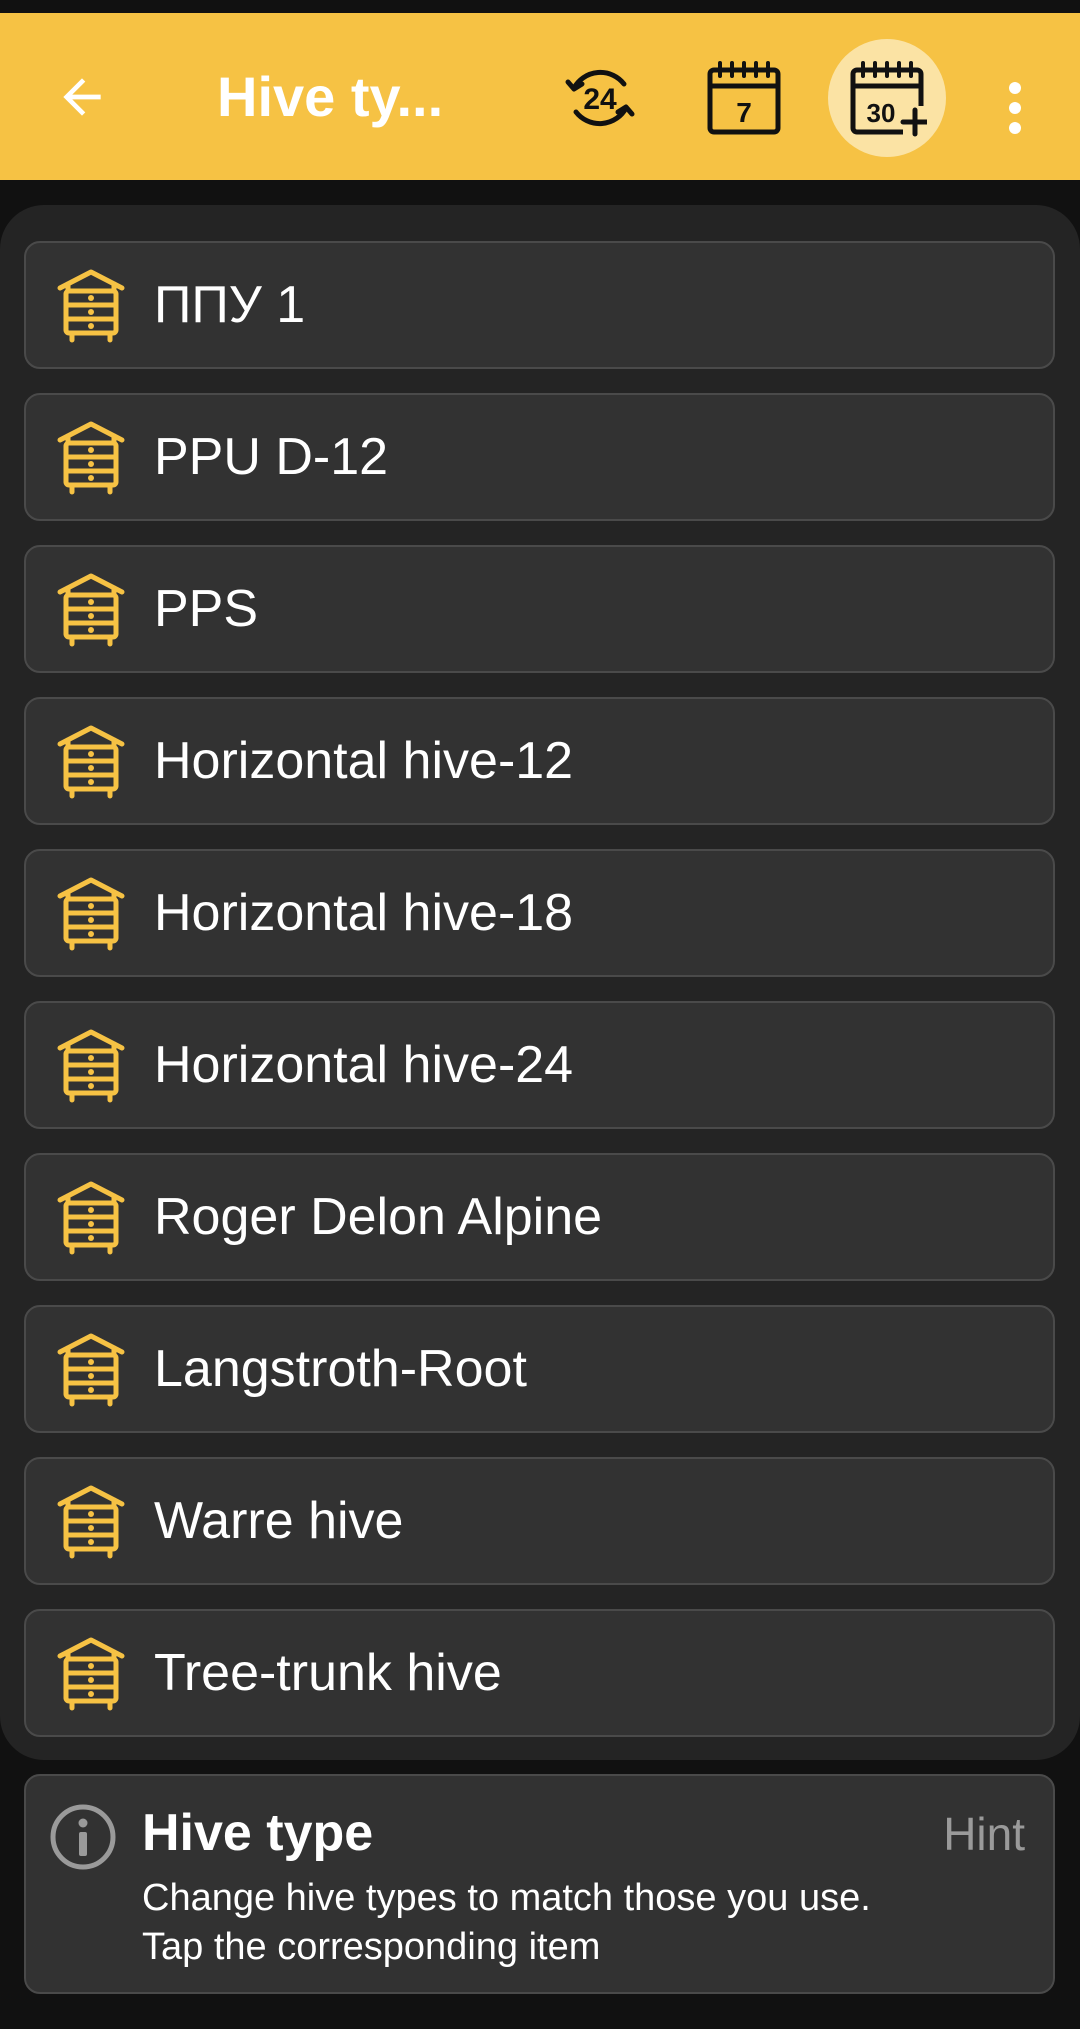  What do you see at coordinates (539, 457) in the screenshot?
I see `list-item: PPU D-12` at bounding box center [539, 457].